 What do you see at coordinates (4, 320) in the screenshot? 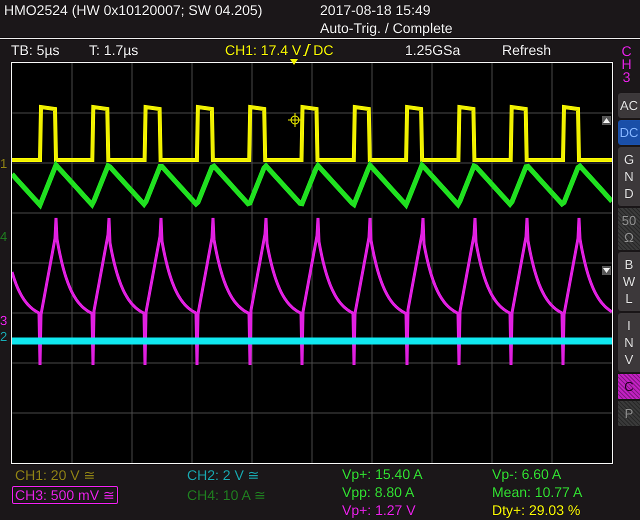
I see `channel-marker: 3` at bounding box center [4, 320].